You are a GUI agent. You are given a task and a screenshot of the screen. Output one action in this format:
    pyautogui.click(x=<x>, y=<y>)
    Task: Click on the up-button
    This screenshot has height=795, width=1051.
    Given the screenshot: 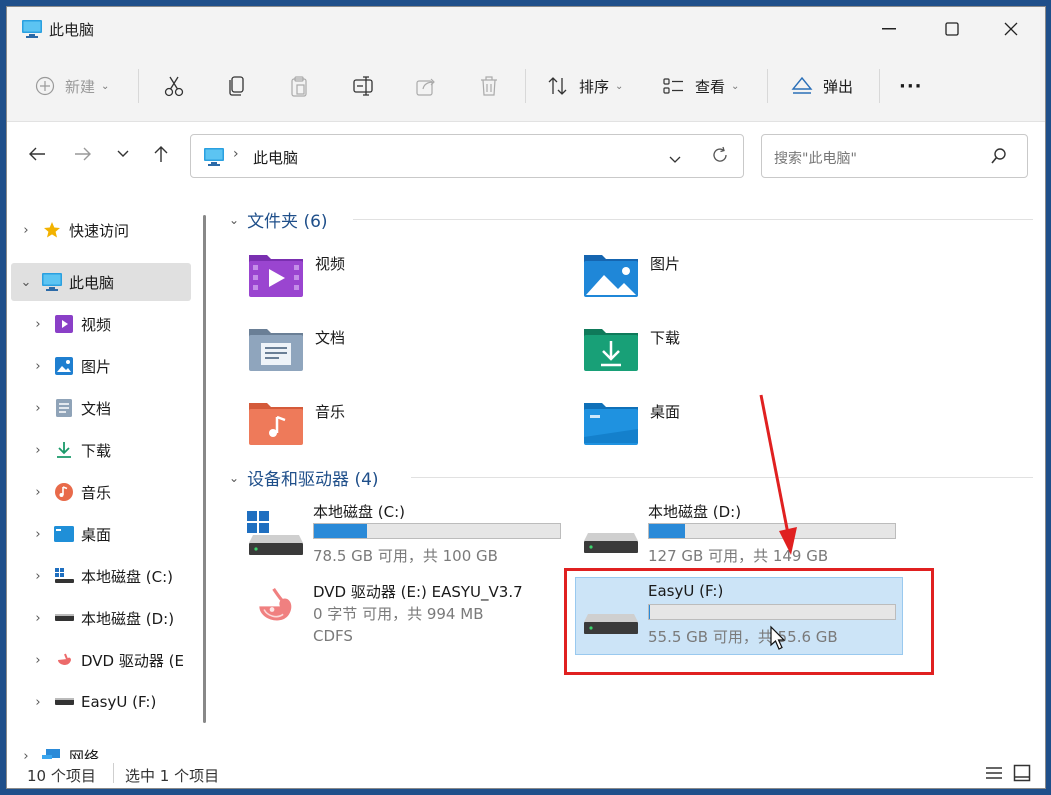 What is the action you would take?
    pyautogui.click(x=161, y=154)
    